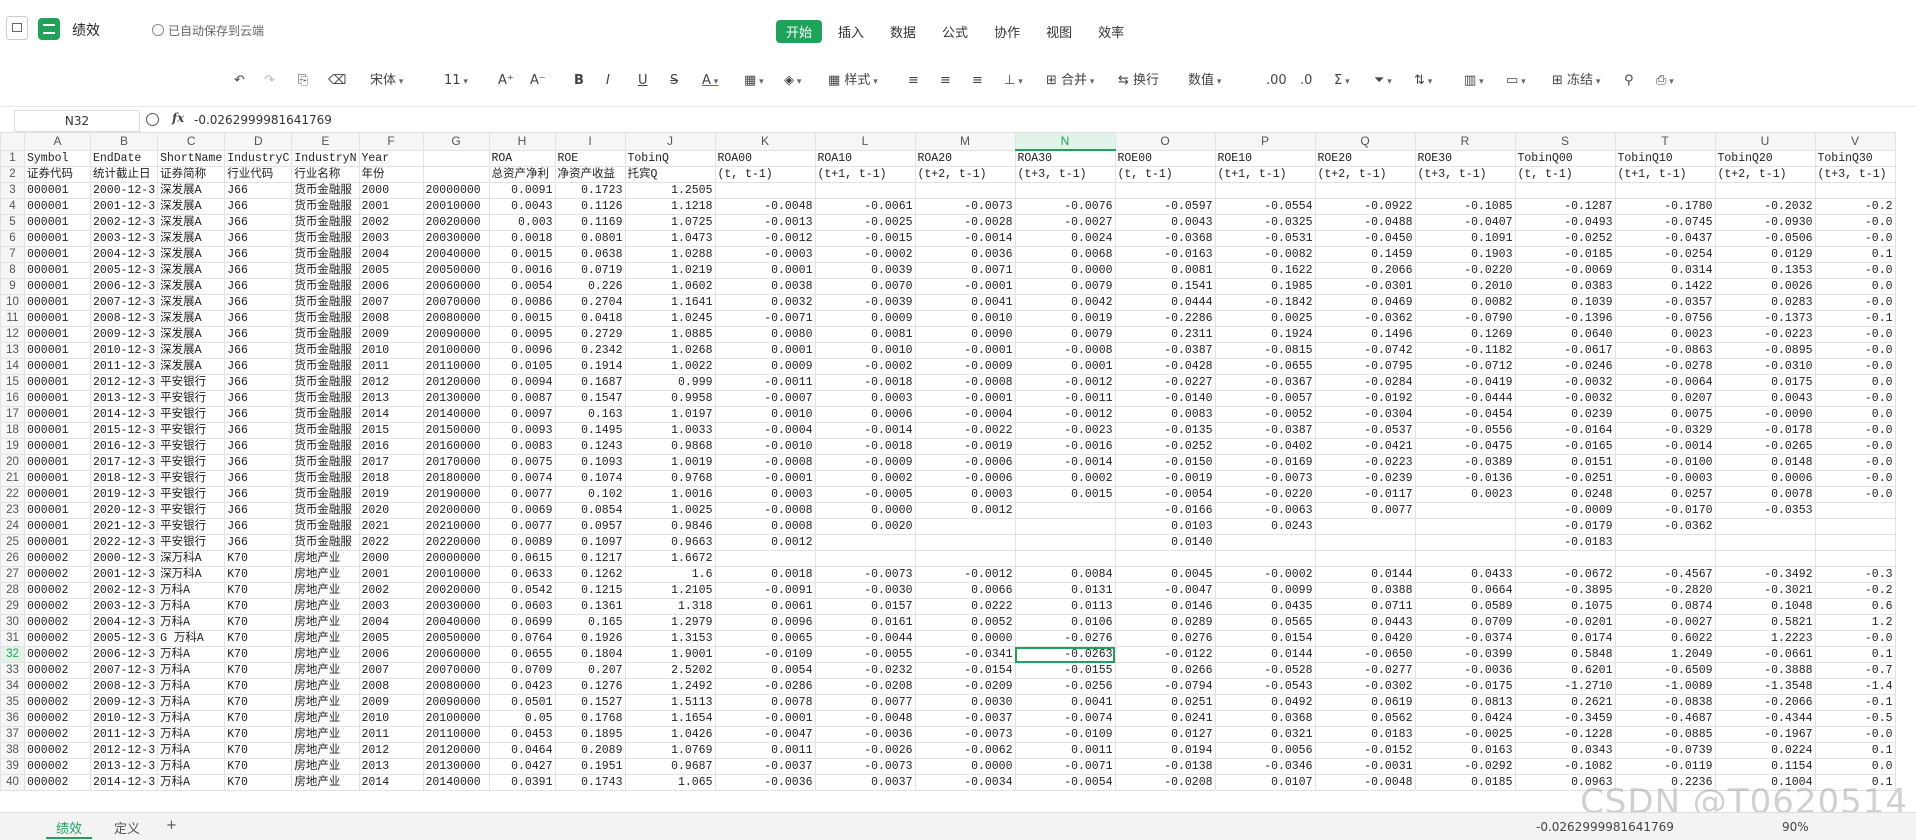 Image resolution: width=1916 pixels, height=840 pixels. I want to click on table-cell: 0.0068, so click(1065, 254).